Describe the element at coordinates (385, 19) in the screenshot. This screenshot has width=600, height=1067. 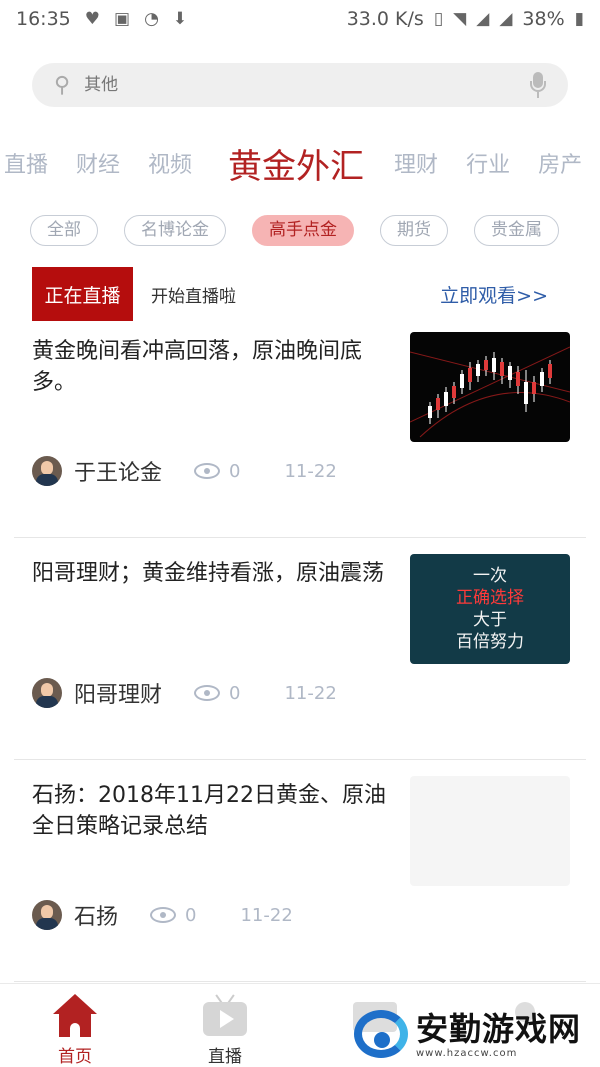
I see `network-speed: 33.0 K/s` at that location.